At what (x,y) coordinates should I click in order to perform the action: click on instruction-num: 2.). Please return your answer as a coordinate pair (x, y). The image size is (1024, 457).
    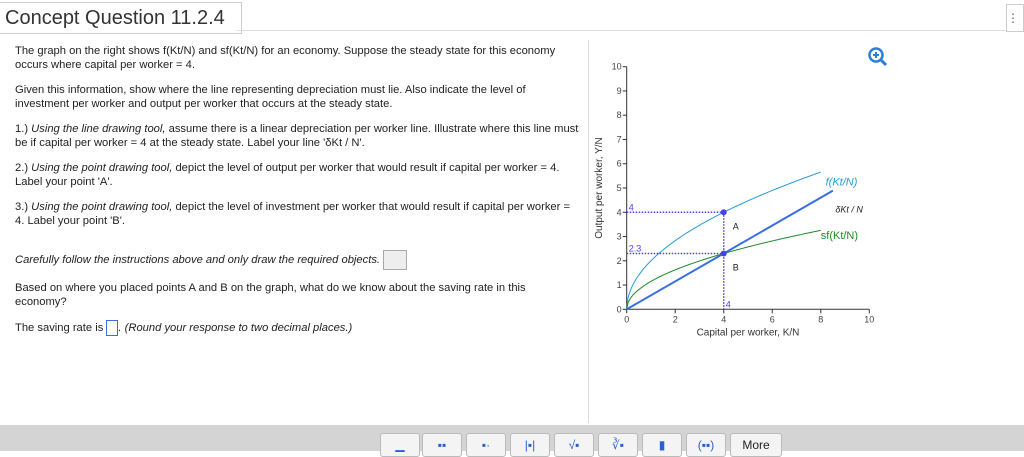
    Looking at the image, I should click on (22, 168).